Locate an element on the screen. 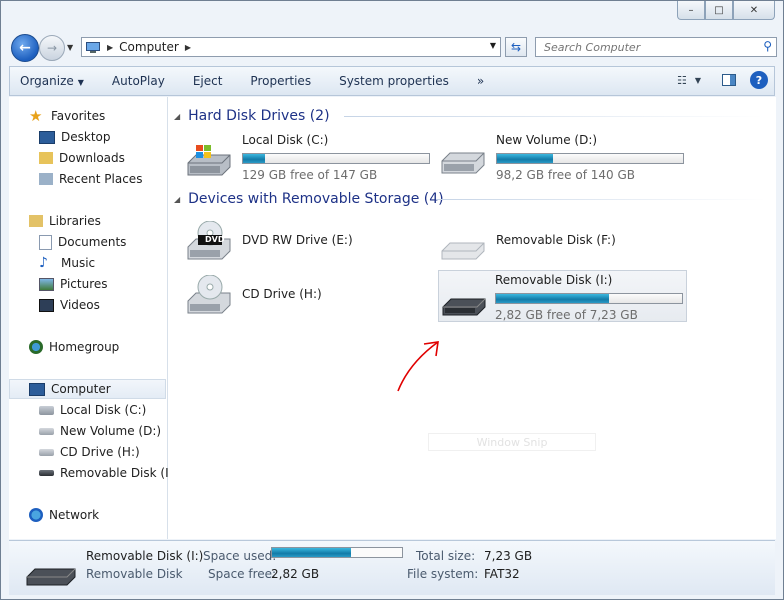 This screenshot has height=600, width=784. drive-tile-c: Local Disk (C:) 129 GB free of 147 GB is located at coordinates (304, 157).